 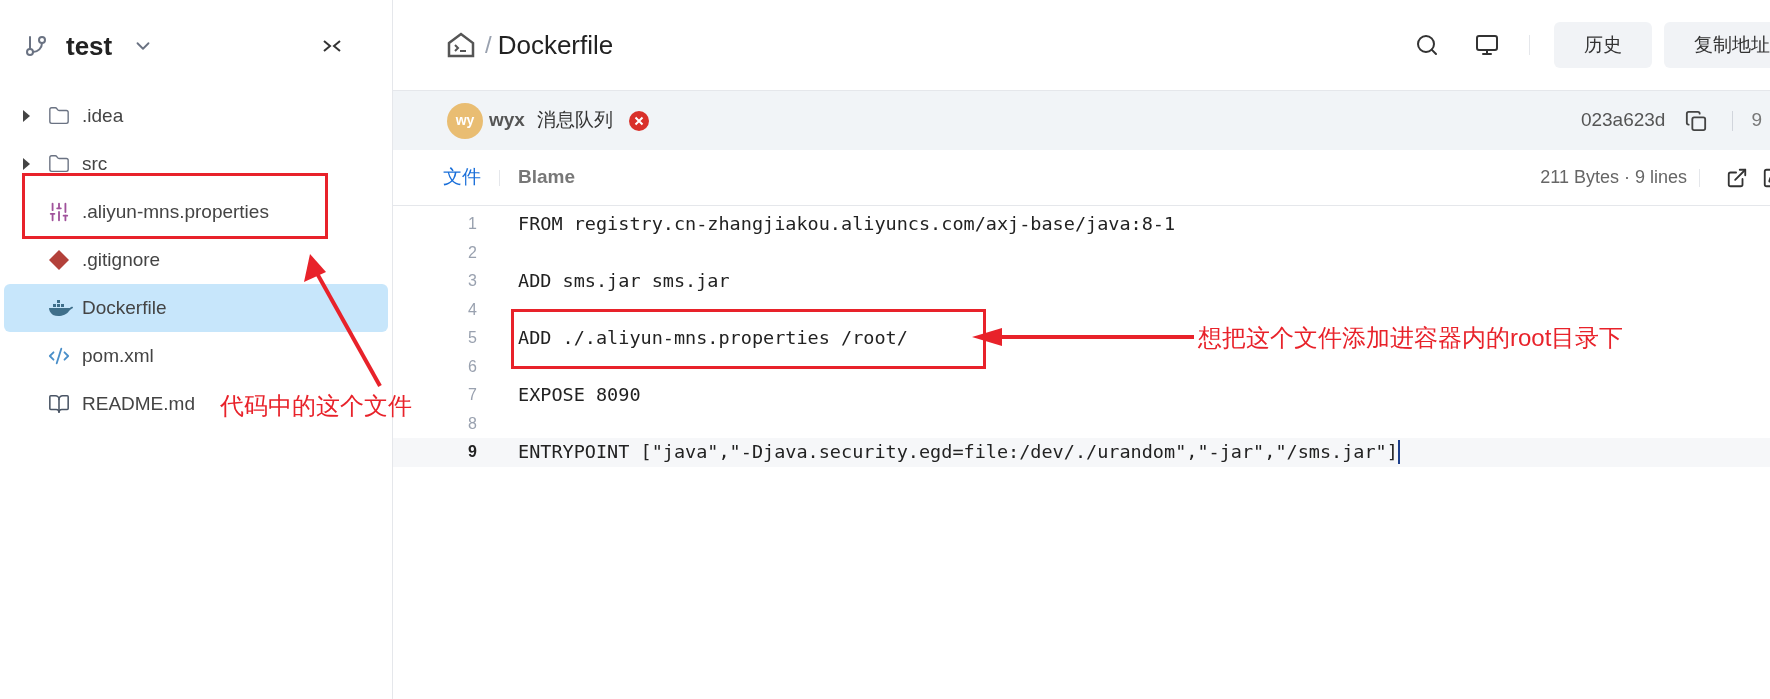 I want to click on line-number: 8, so click(x=472, y=423).